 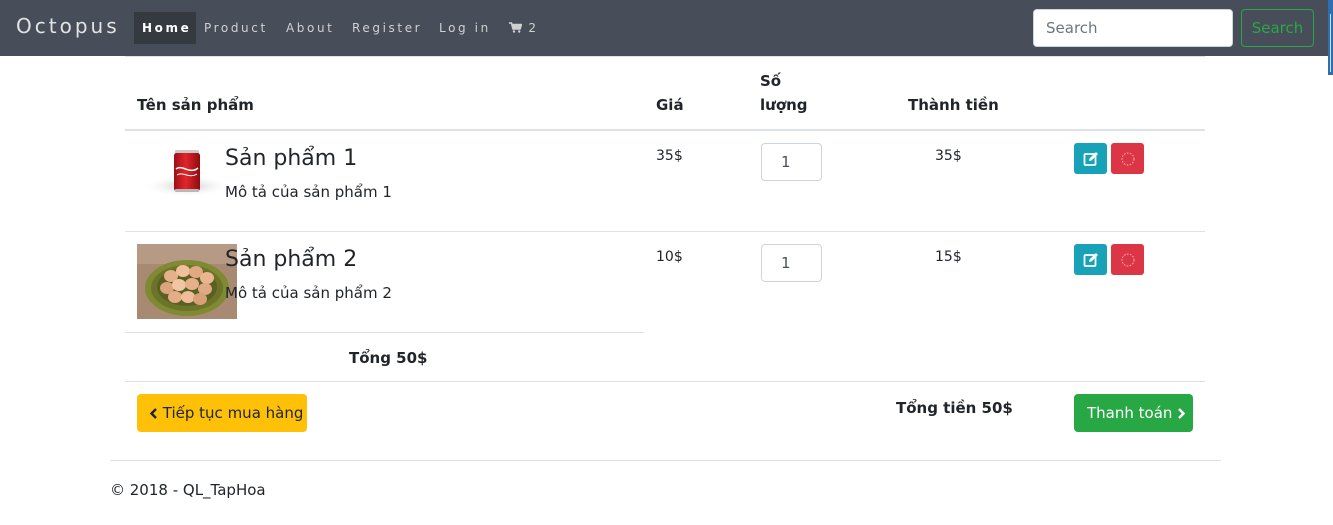 I want to click on checkout-button: Thanh toán, so click(x=1133, y=413).